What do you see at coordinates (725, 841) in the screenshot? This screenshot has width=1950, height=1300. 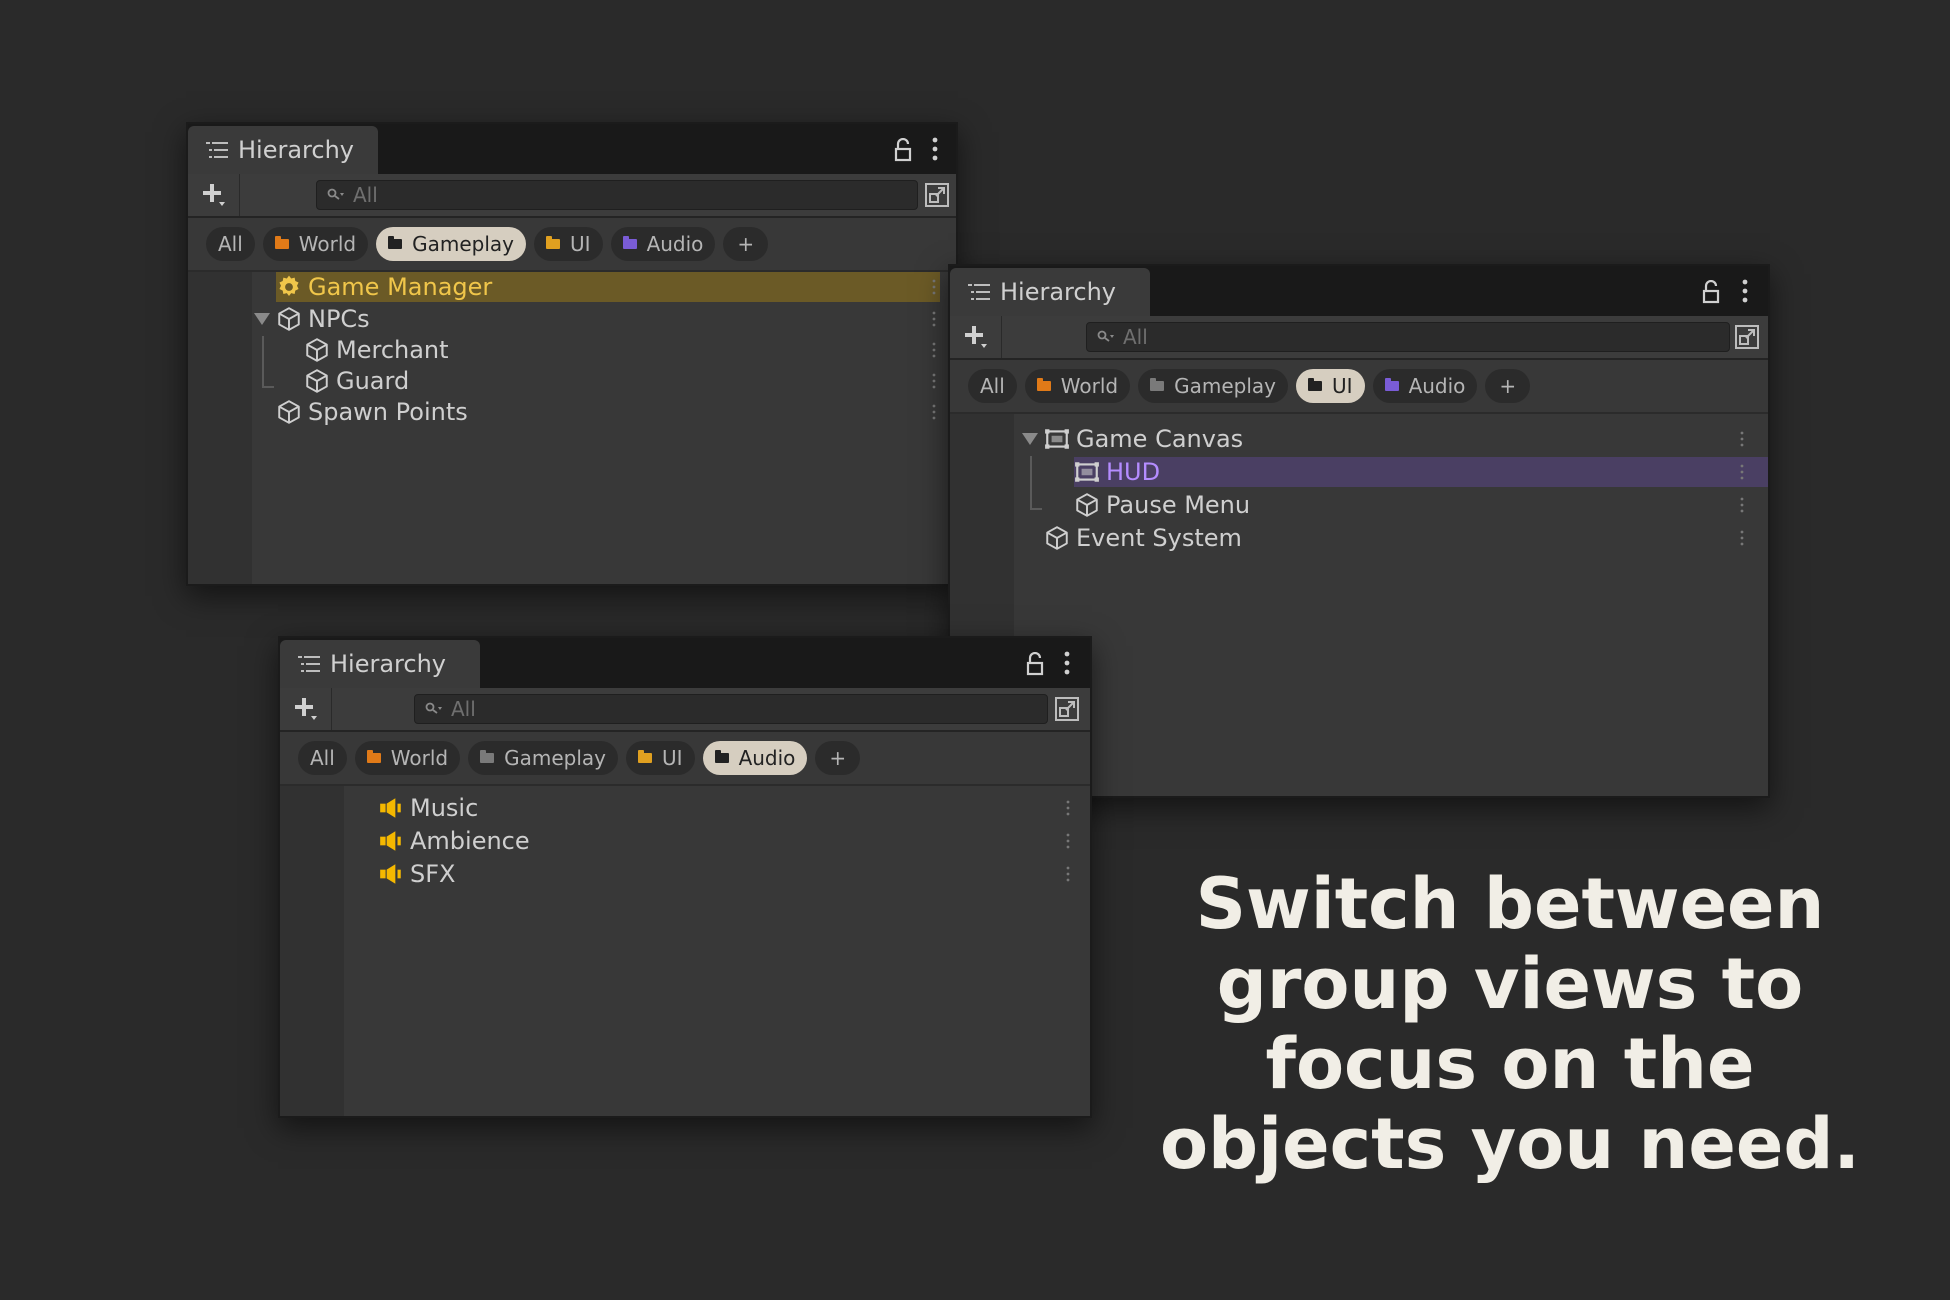 I see `tree-row-ambience: Ambience` at bounding box center [725, 841].